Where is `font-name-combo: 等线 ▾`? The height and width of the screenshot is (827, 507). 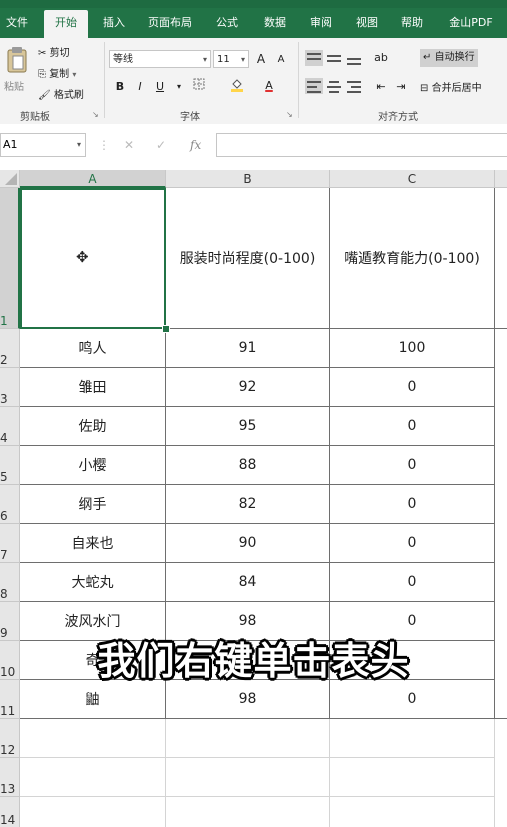
font-name-combo: 等线 ▾ is located at coordinates (160, 59).